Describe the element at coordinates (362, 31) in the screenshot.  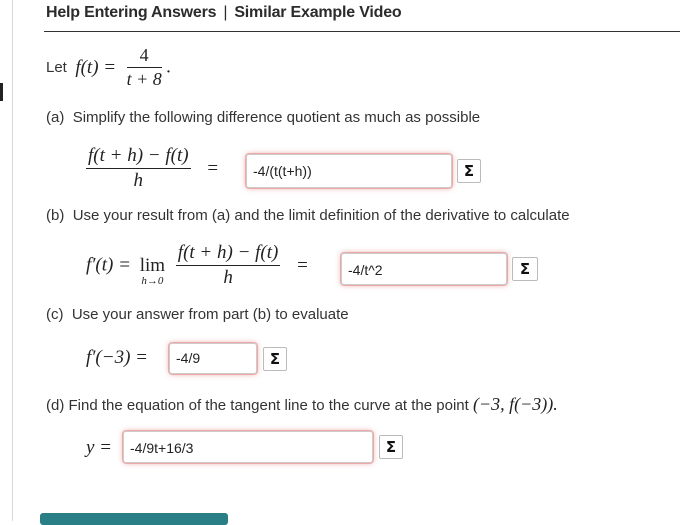
I see `header-divider` at that location.